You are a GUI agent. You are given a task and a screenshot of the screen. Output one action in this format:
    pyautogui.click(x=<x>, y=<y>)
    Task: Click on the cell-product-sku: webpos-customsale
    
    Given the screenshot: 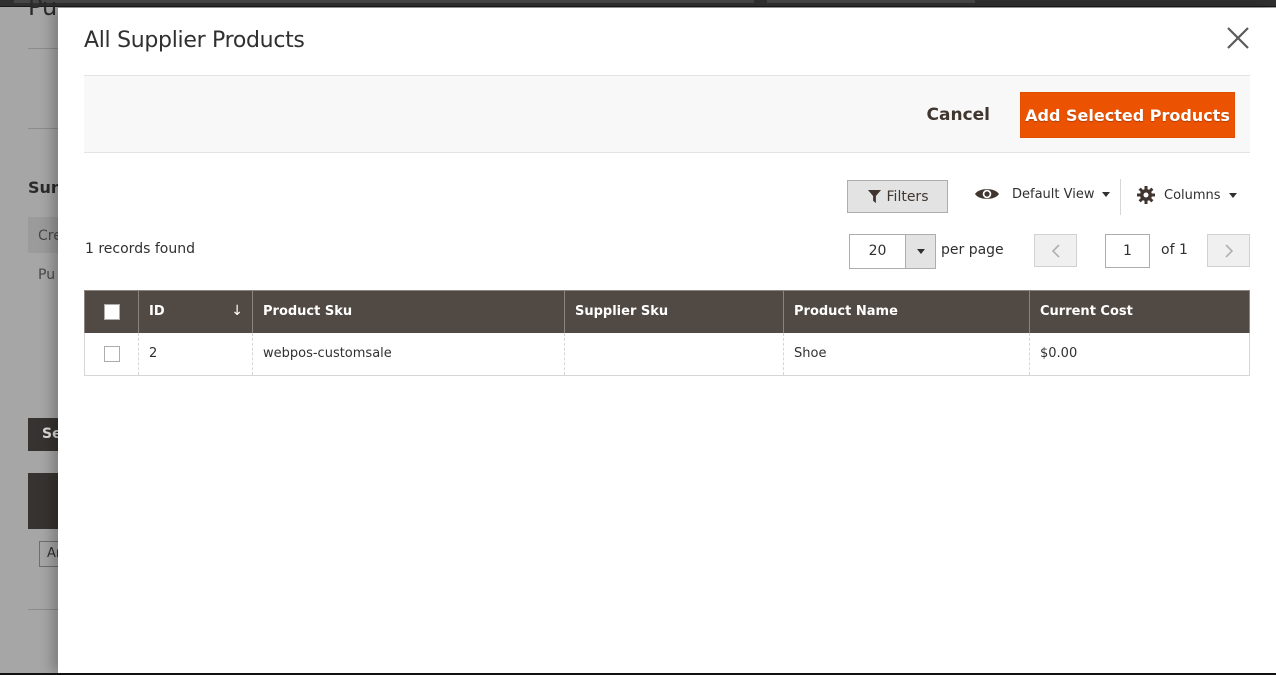 What is the action you would take?
    pyautogui.click(x=408, y=354)
    